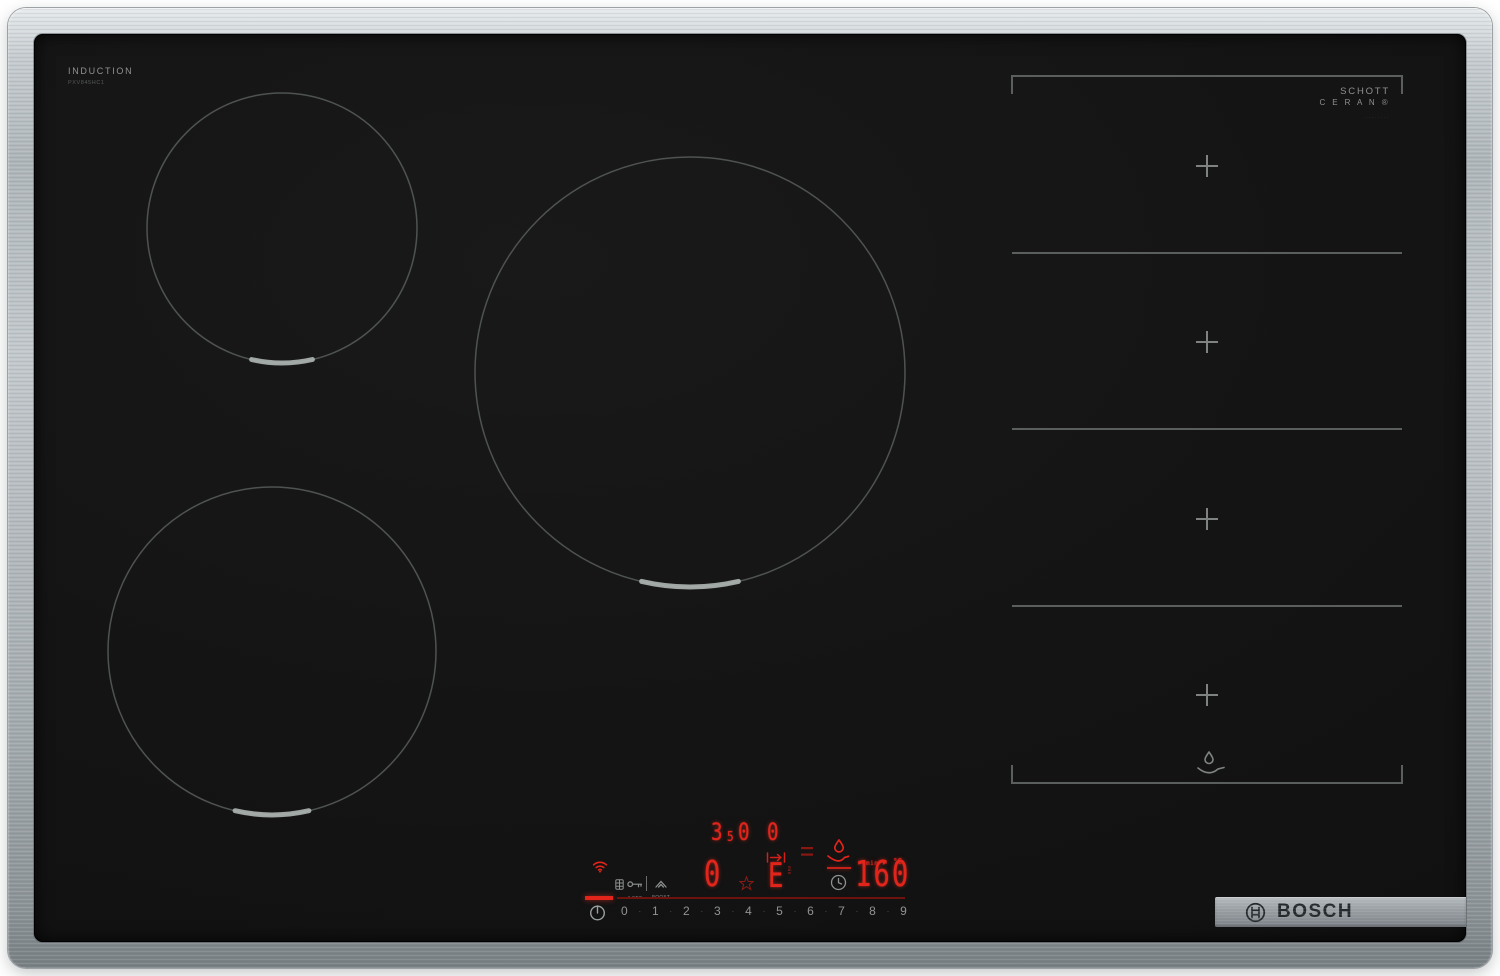  What do you see at coordinates (761, 898) in the screenshot?
I see `power-slider-track` at bounding box center [761, 898].